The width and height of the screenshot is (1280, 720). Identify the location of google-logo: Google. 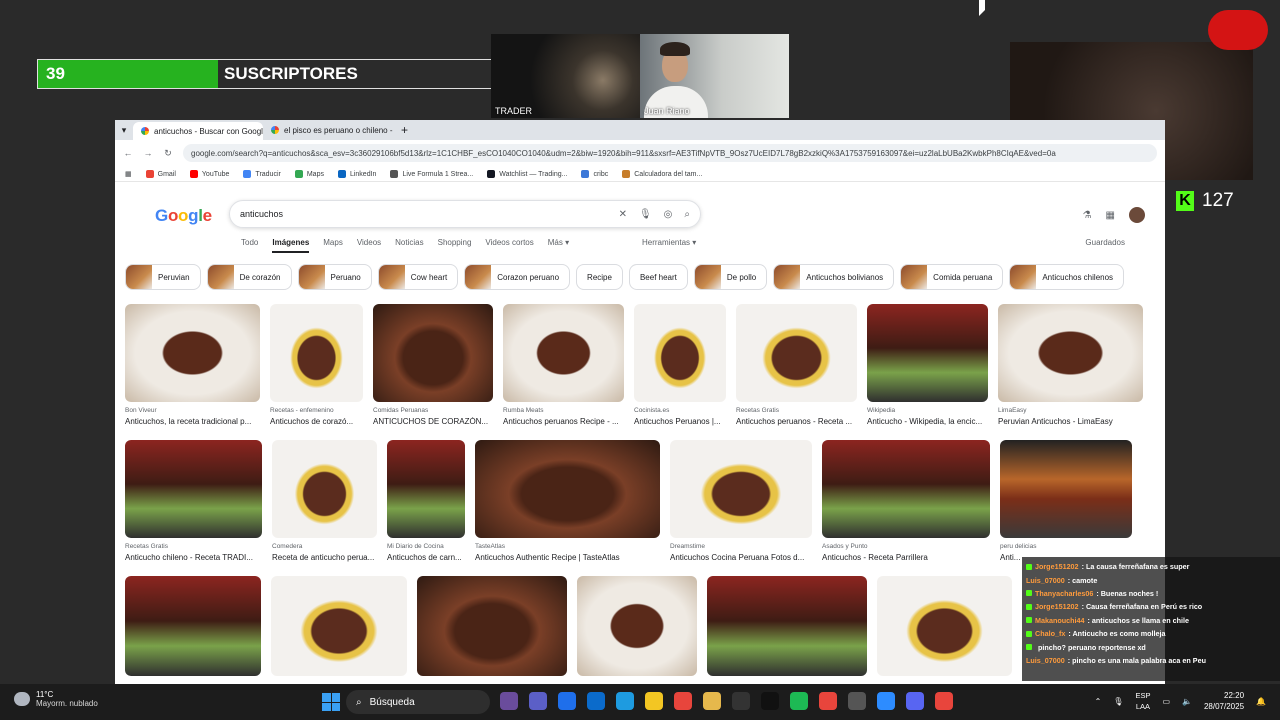
(183, 216).